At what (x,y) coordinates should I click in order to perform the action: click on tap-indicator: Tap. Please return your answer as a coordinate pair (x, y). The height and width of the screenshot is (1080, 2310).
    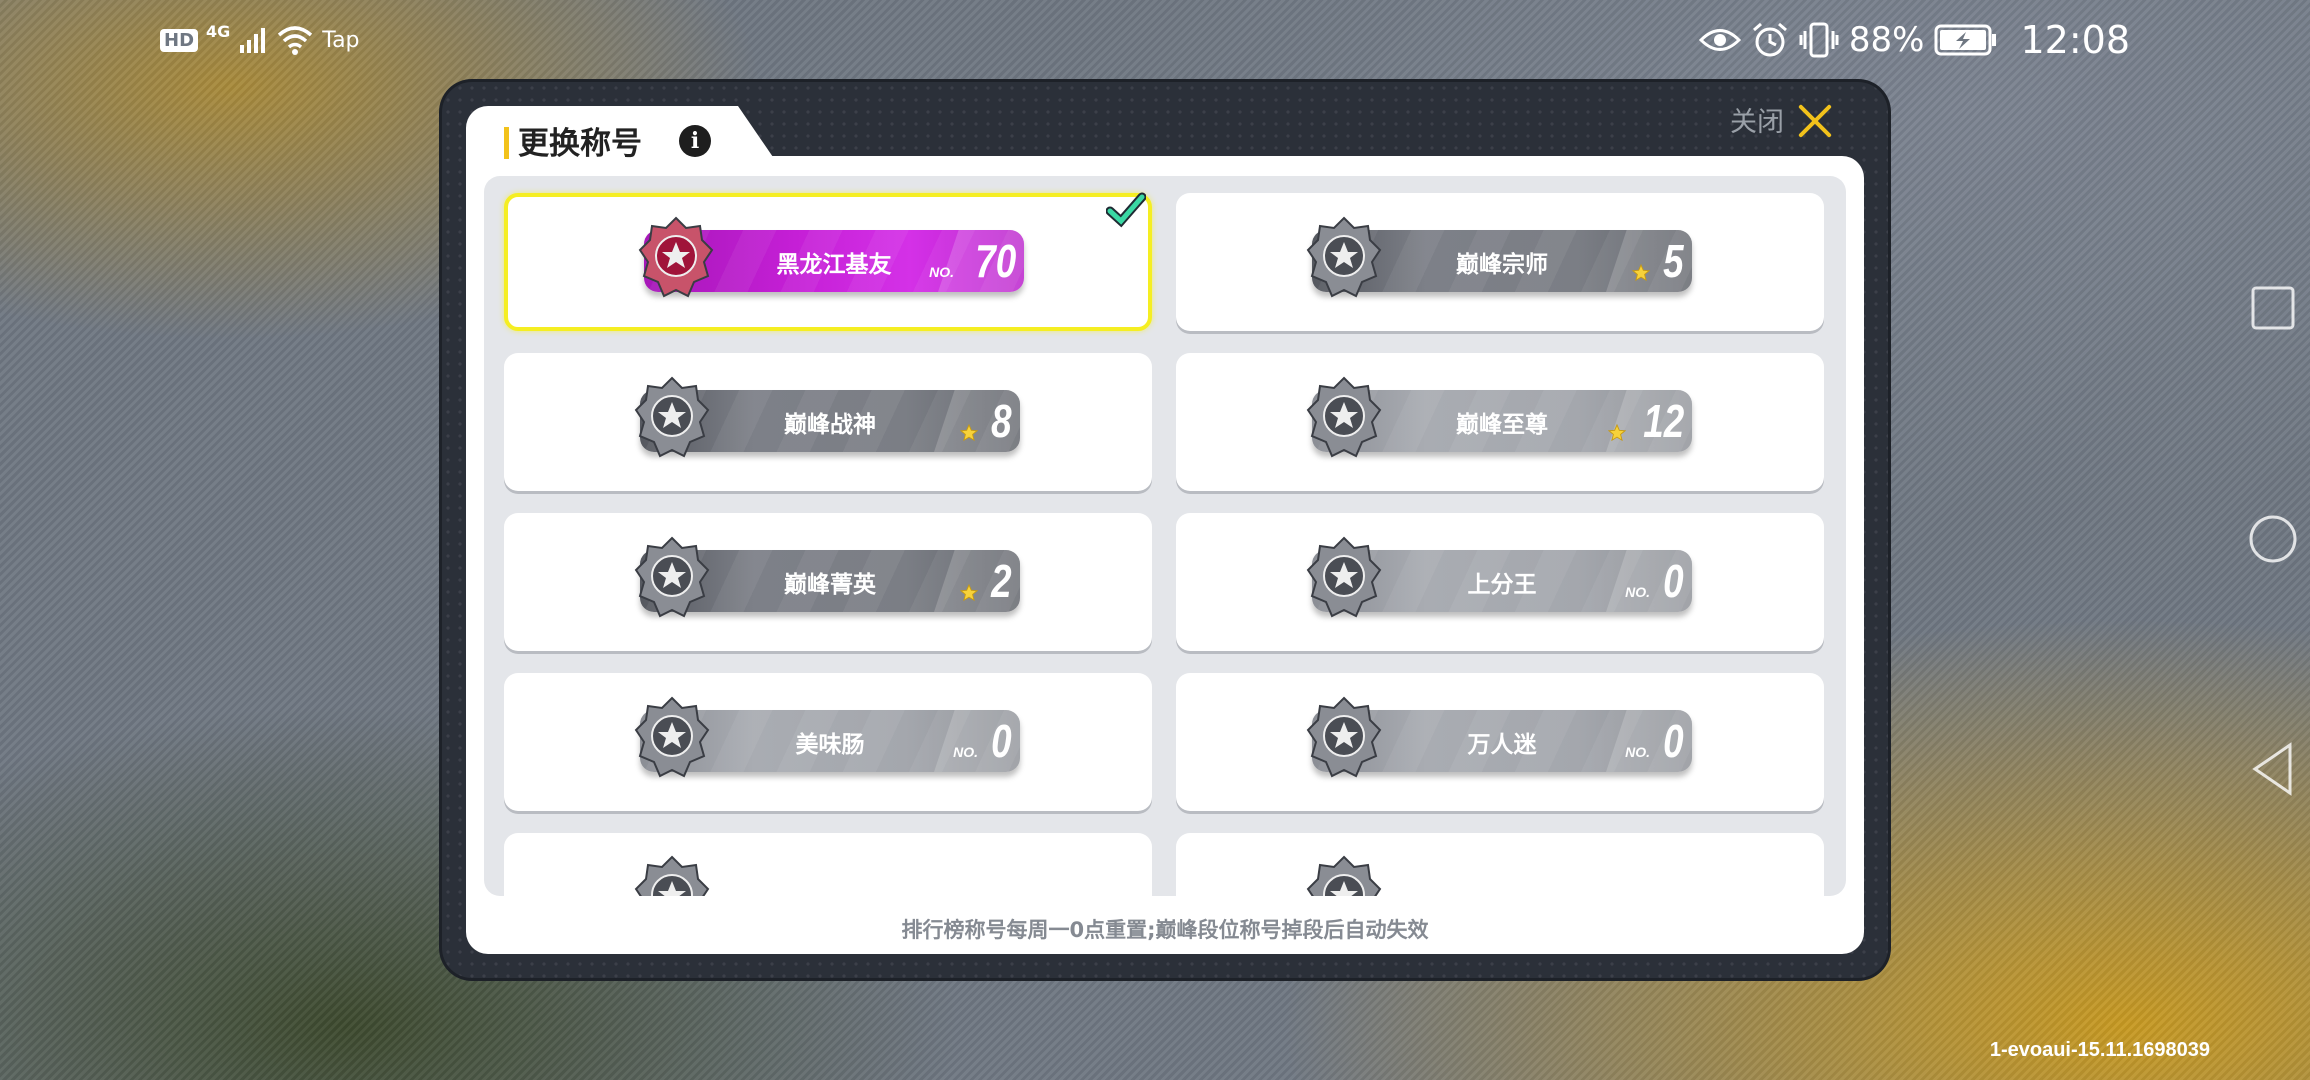
    Looking at the image, I should click on (341, 40).